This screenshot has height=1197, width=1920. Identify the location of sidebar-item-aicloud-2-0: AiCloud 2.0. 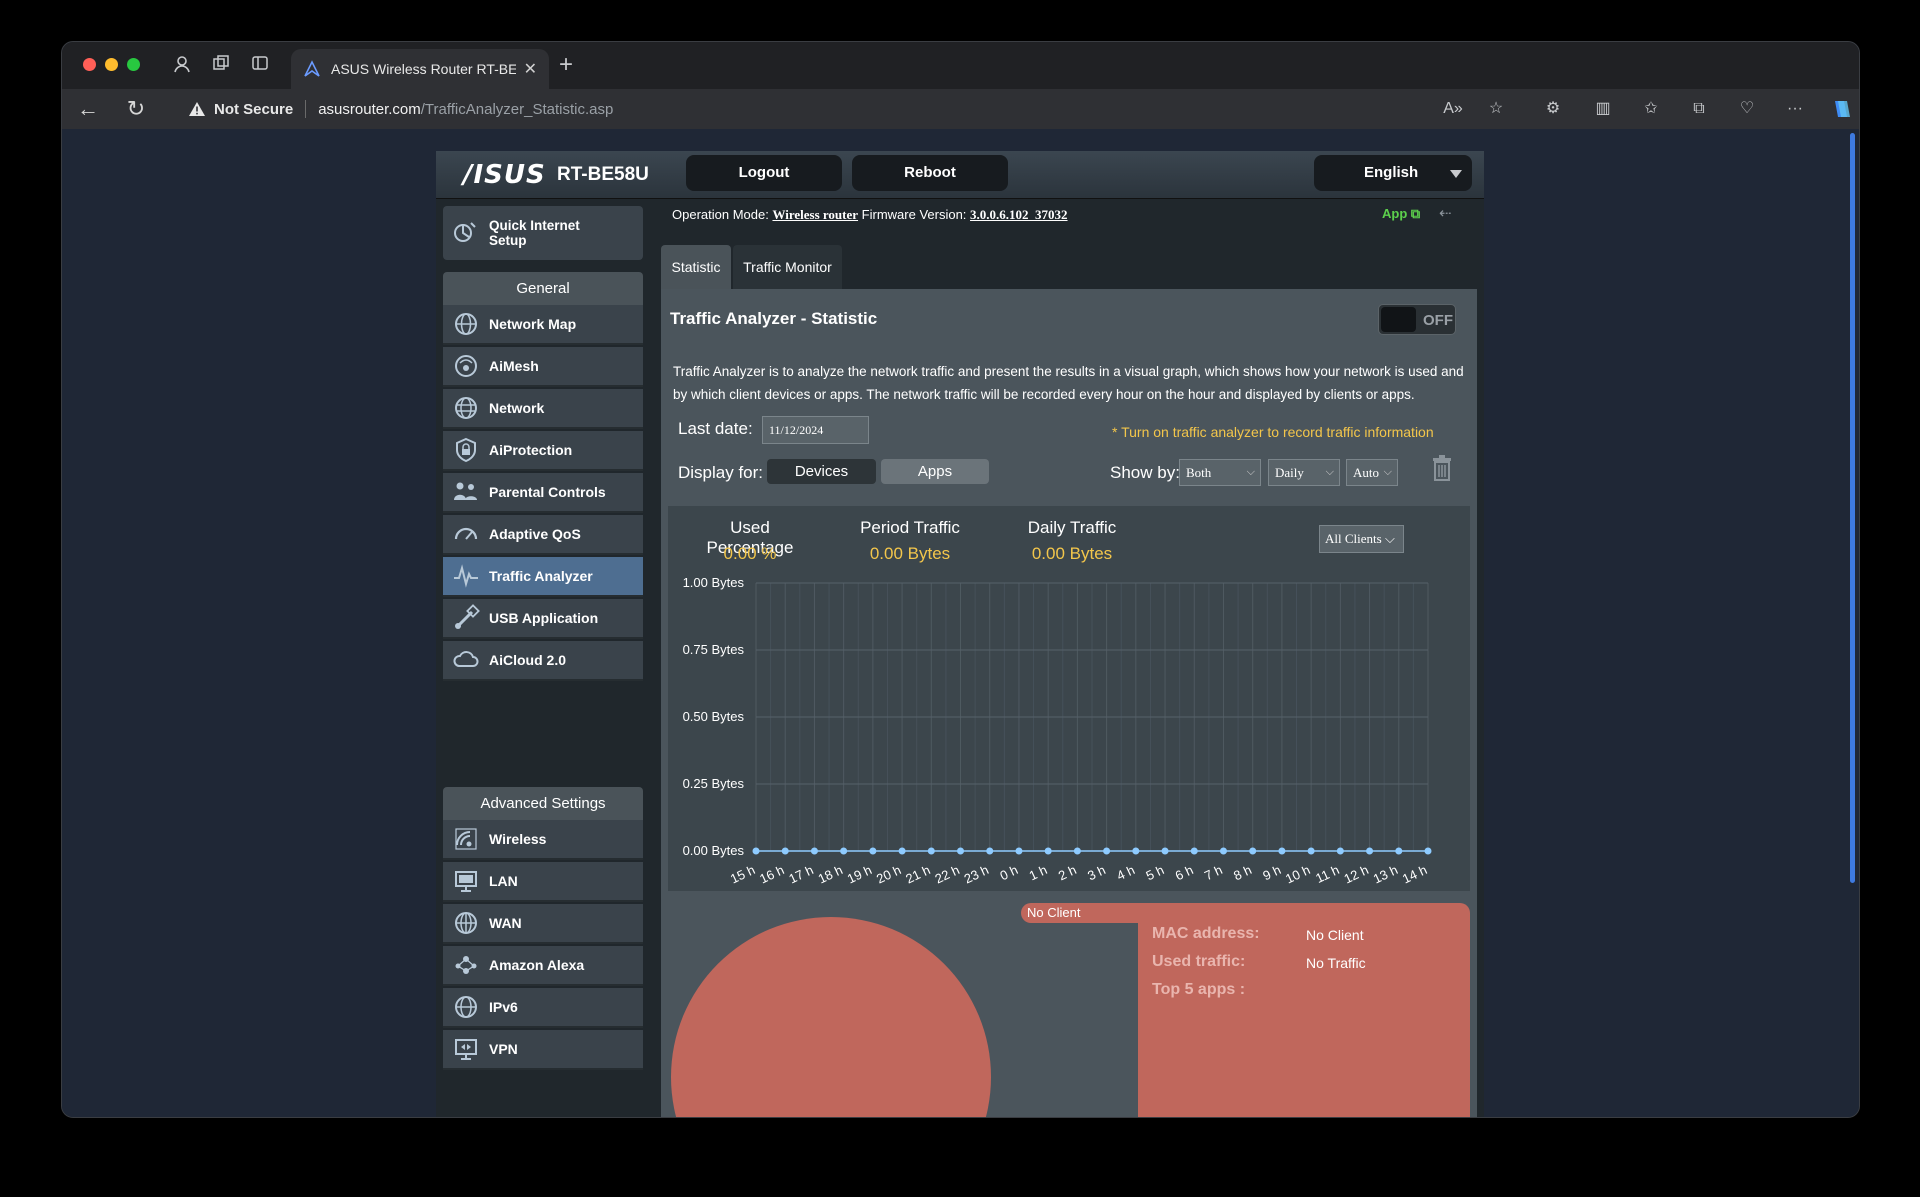
(543, 661).